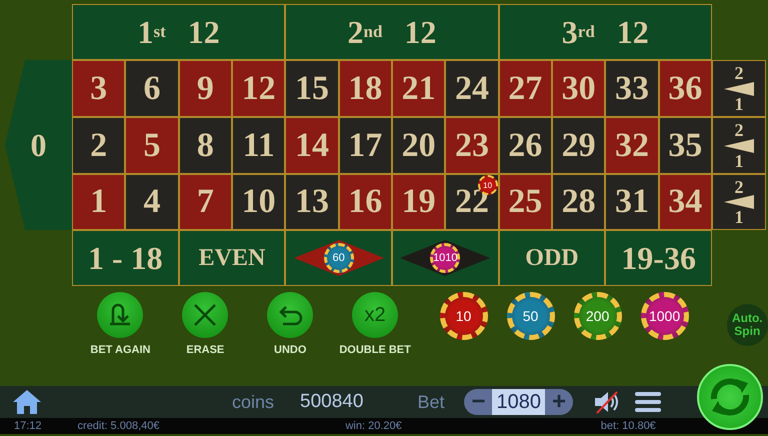 The width and height of the screenshot is (768, 436). Describe the element at coordinates (332, 402) in the screenshot. I see `coins-value: 500840` at that location.